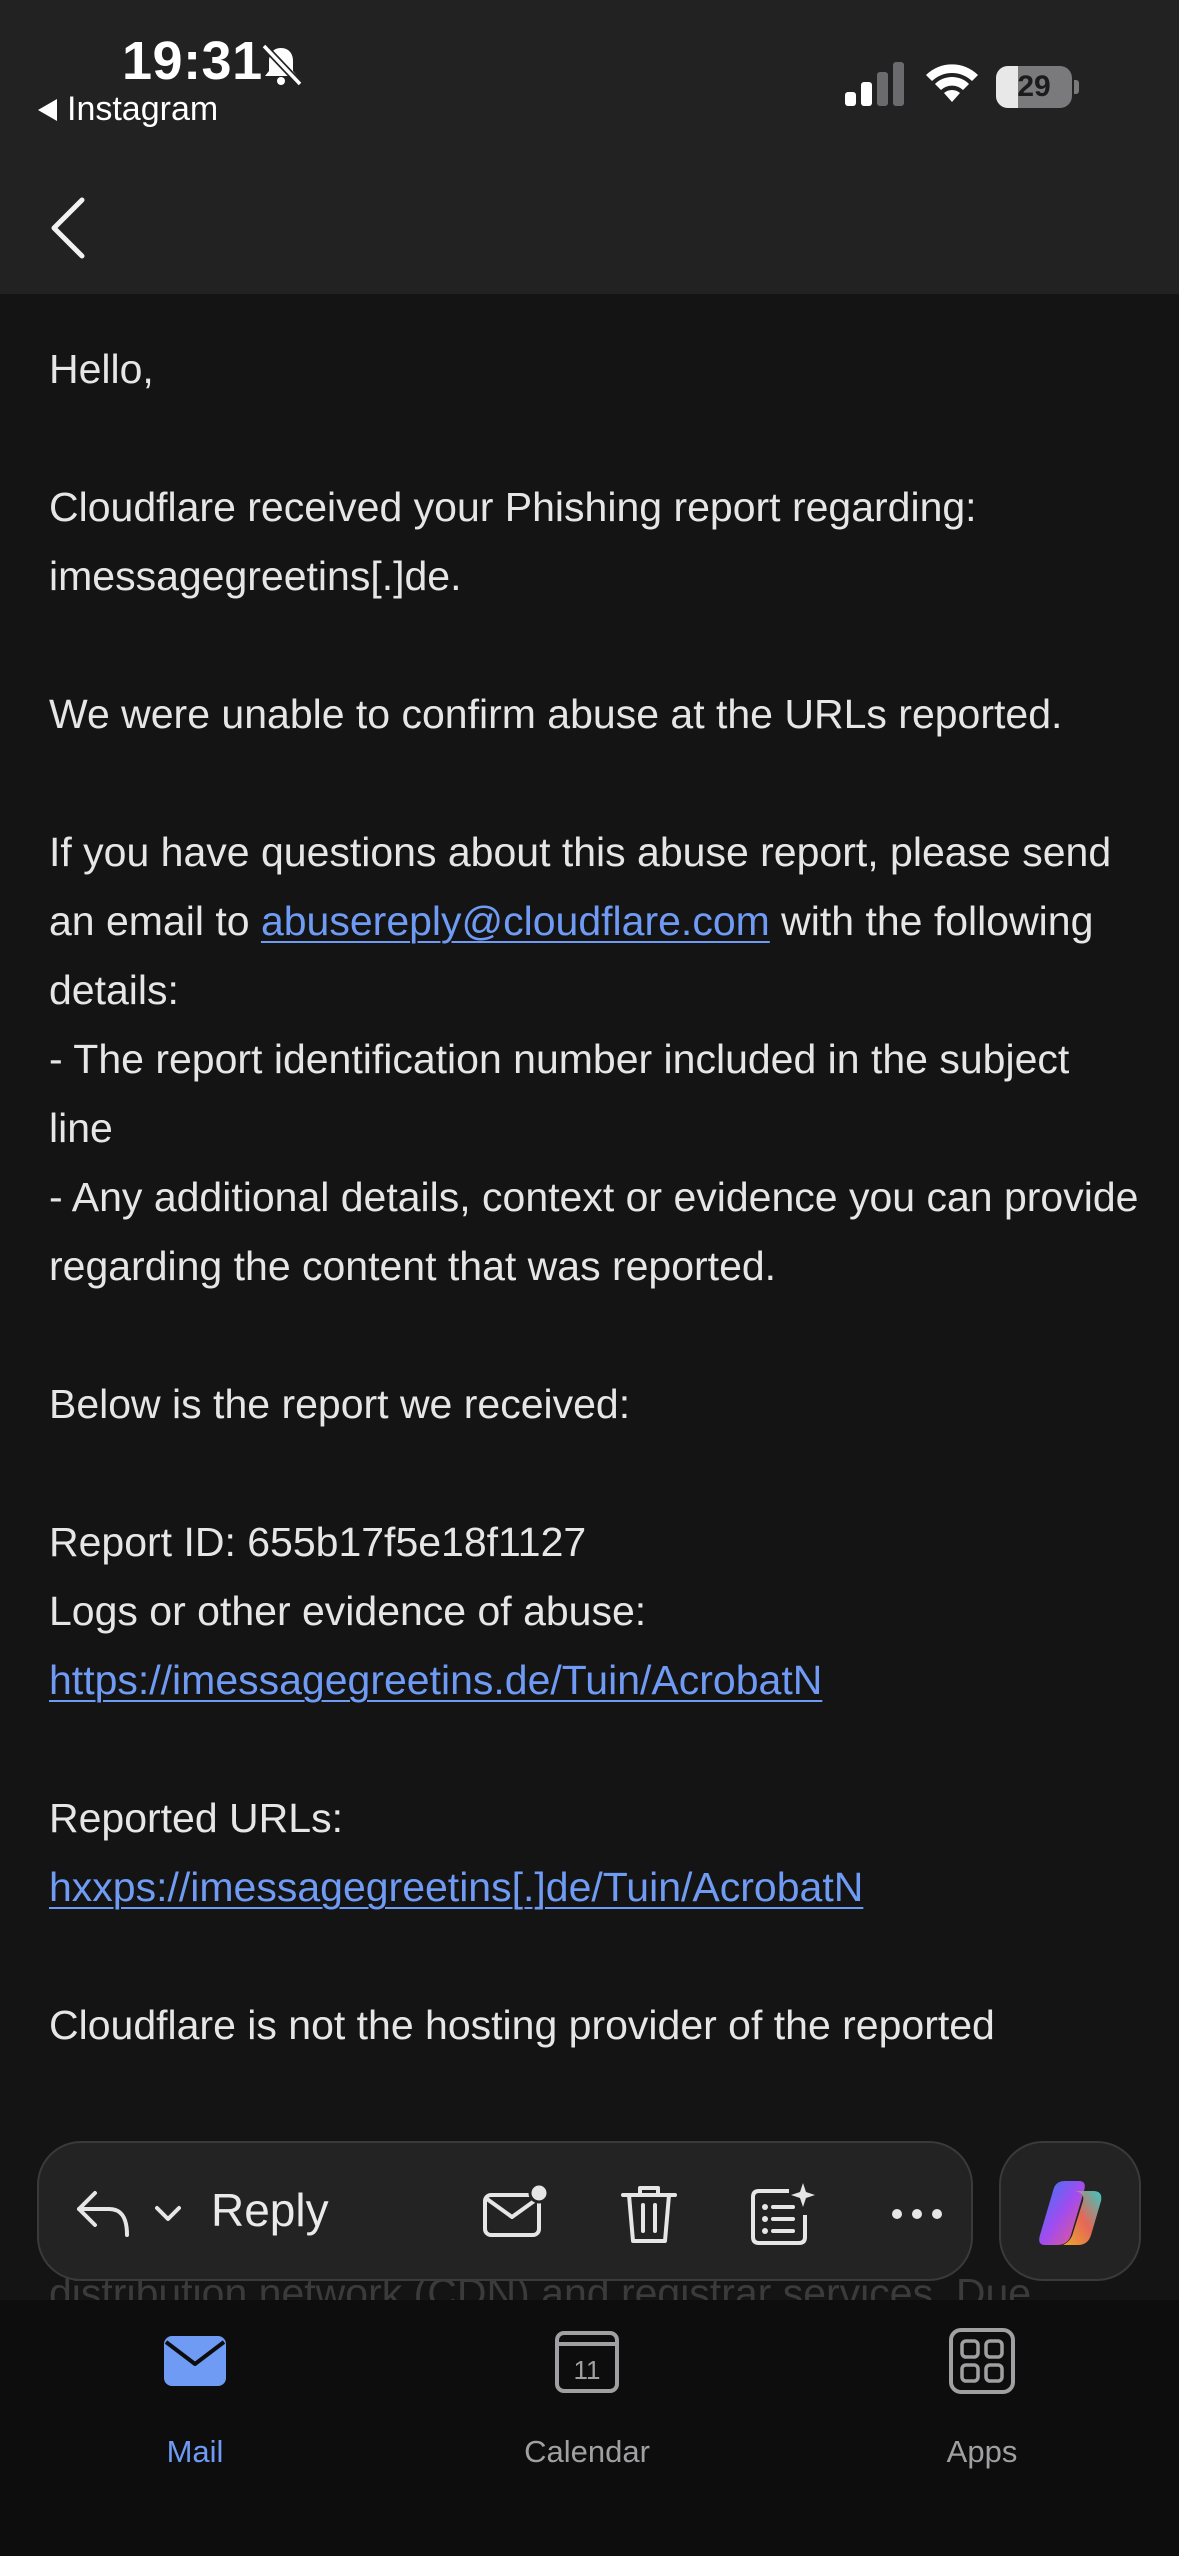 The image size is (1179, 2556). What do you see at coordinates (515, 921) in the screenshot?
I see `email-address-link: abusereply@cloudflare.com` at bounding box center [515, 921].